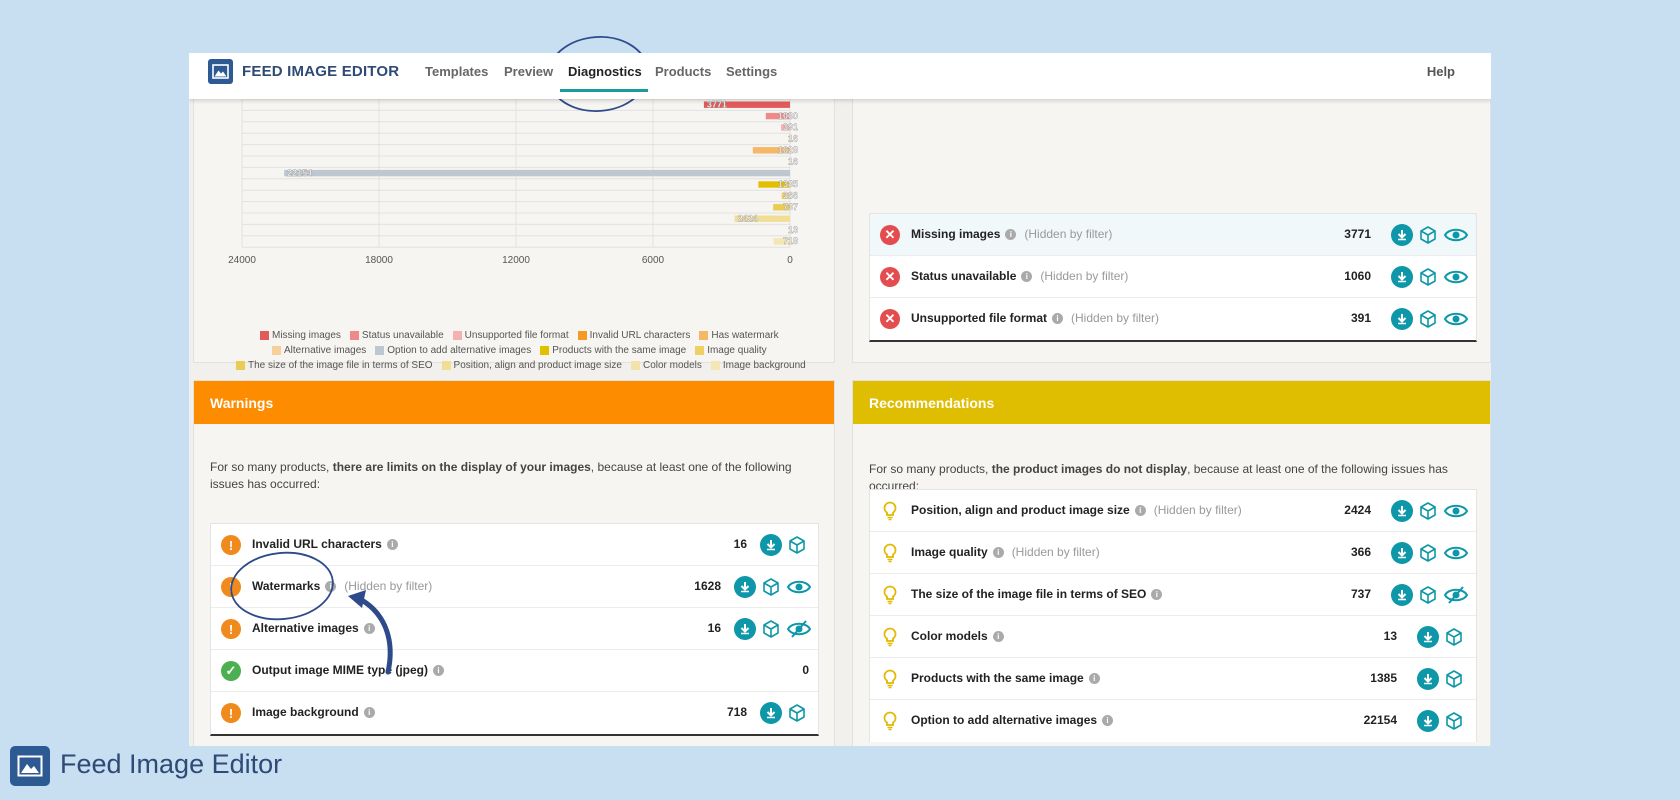 This screenshot has width=1680, height=800. What do you see at coordinates (1390, 636) in the screenshot?
I see `row-count: 13` at bounding box center [1390, 636].